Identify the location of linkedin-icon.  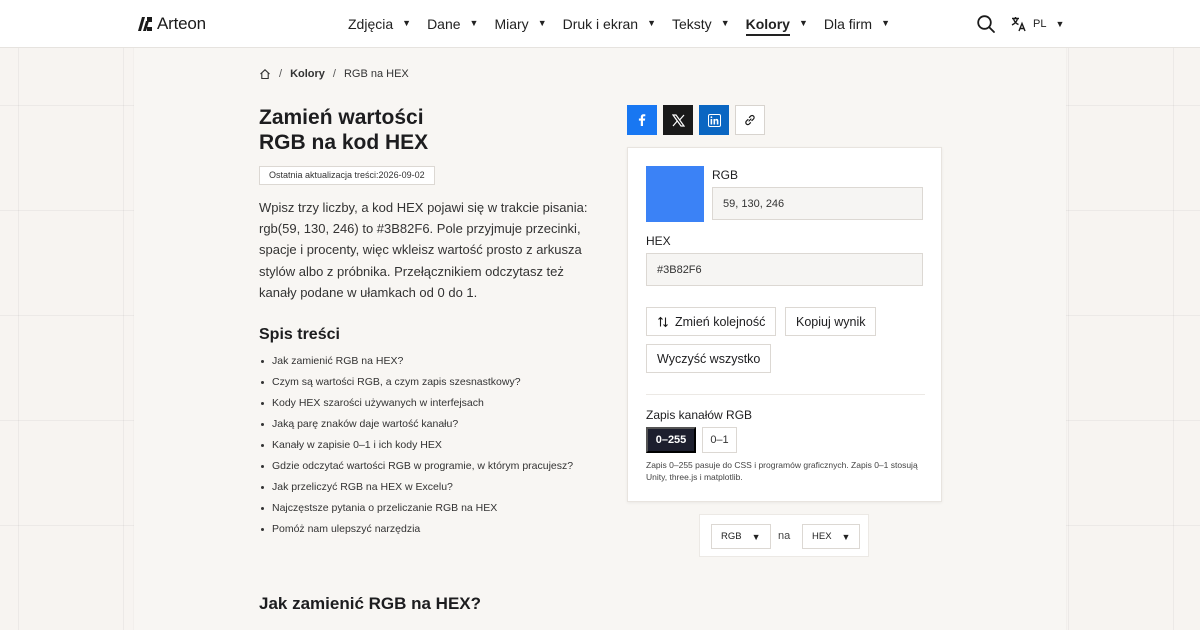
(714, 120).